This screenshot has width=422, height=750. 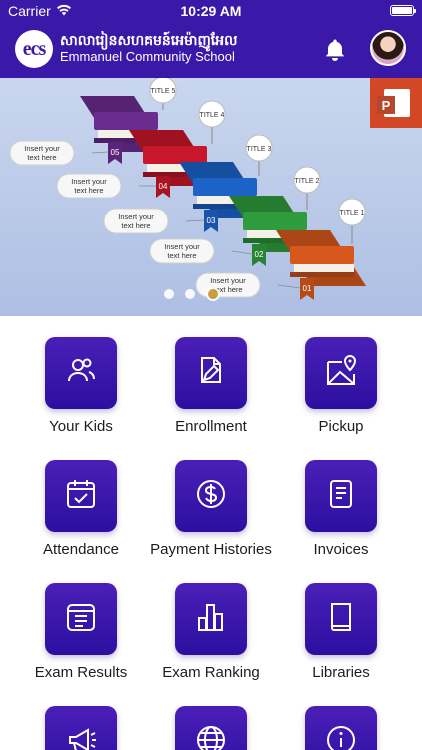 I want to click on menu-tile-info-icon, so click(x=341, y=728).